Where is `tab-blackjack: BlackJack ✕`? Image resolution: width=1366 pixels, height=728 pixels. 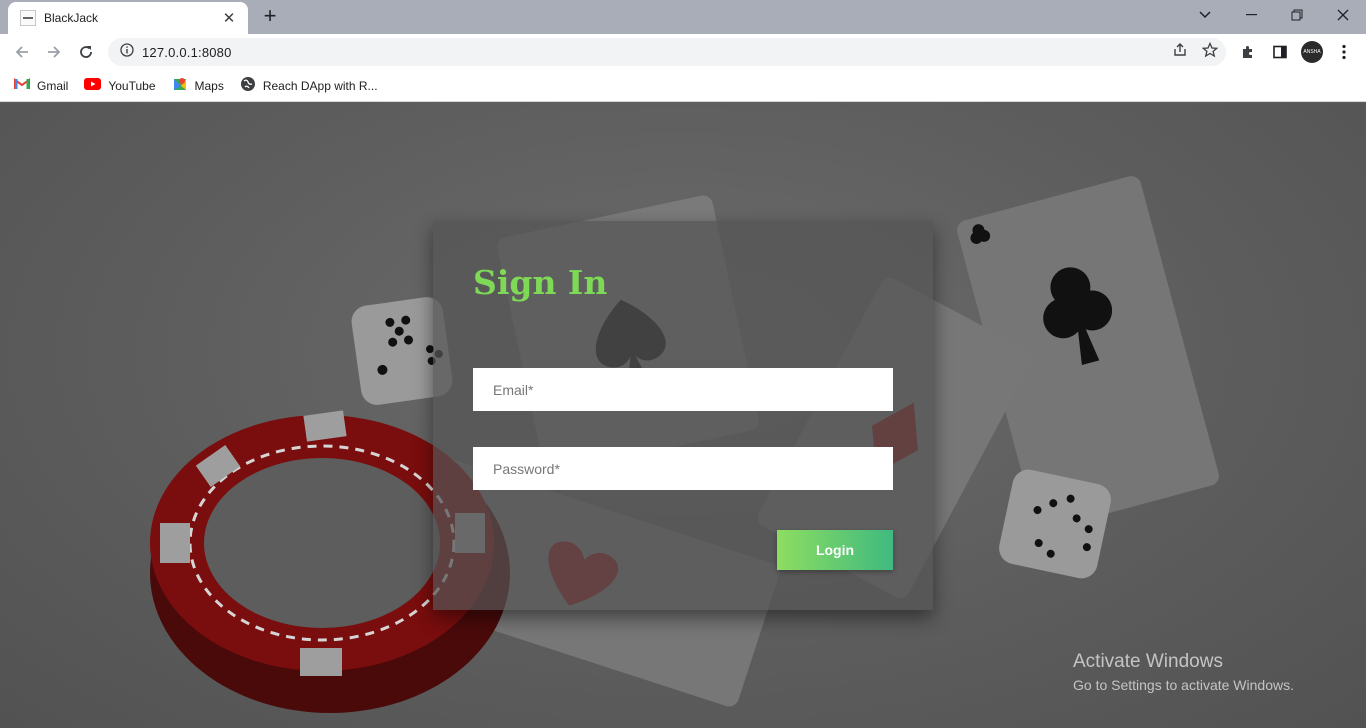
tab-blackjack: BlackJack ✕ is located at coordinates (128, 18).